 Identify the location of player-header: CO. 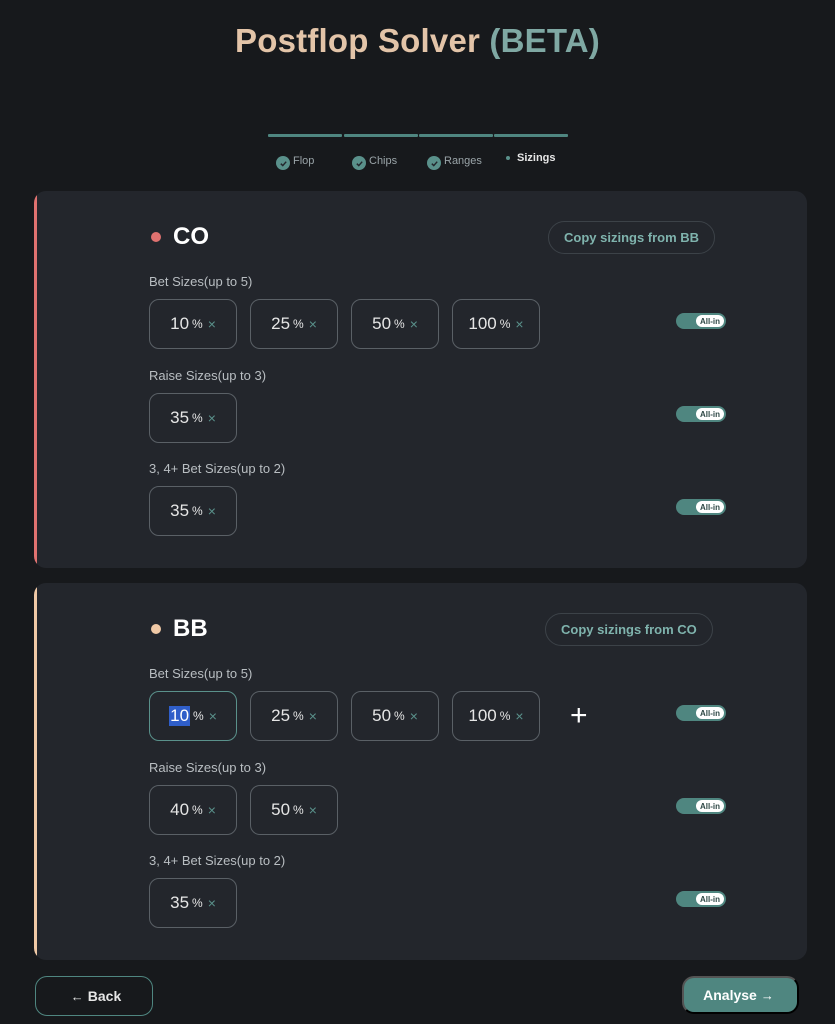
(180, 237).